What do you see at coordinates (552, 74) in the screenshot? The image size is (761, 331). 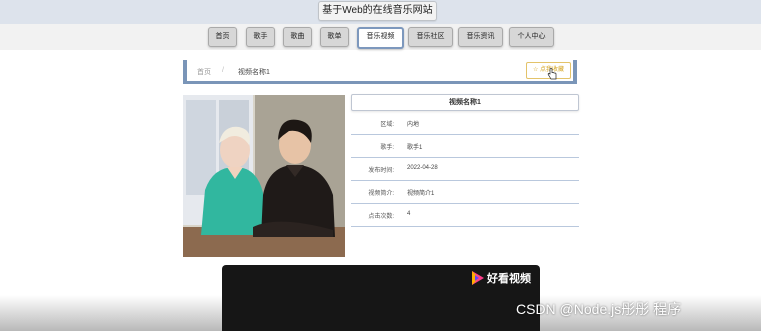 I see `hand-cursor-icon` at bounding box center [552, 74].